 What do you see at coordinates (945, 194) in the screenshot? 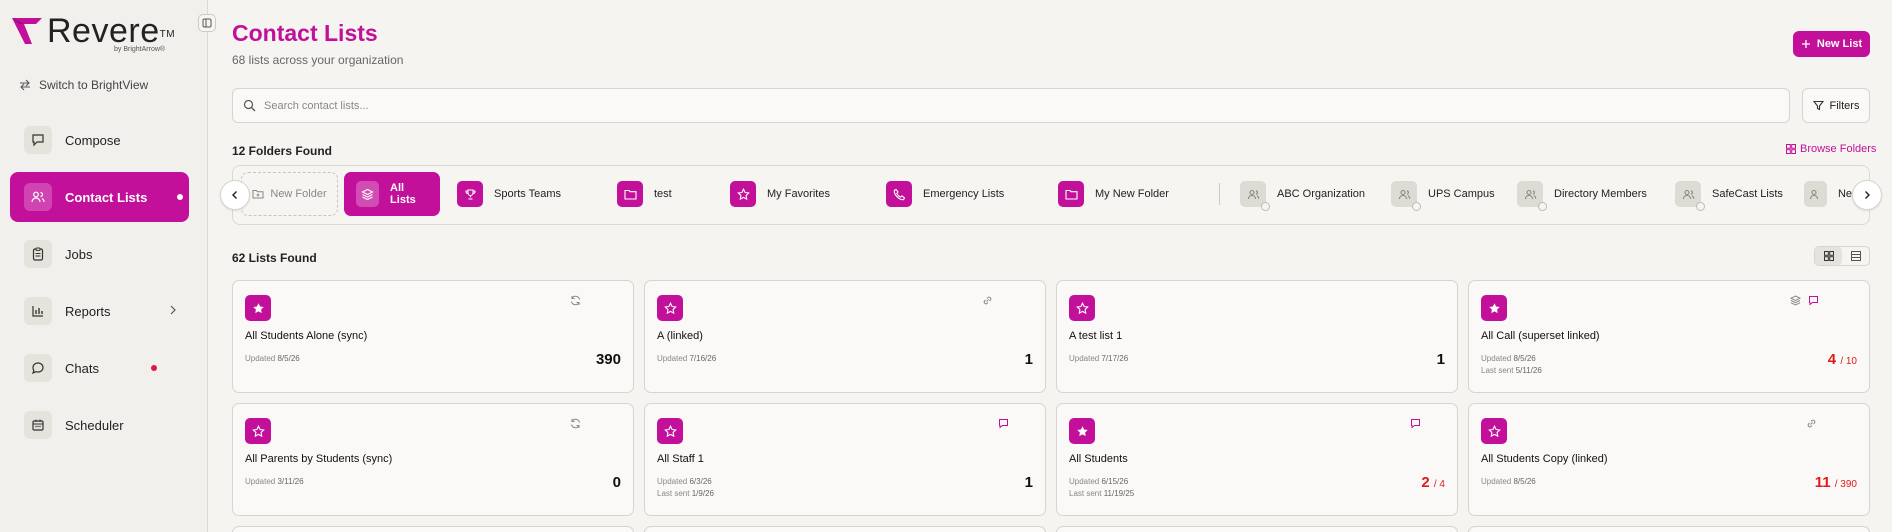
I see `folder-chip-emergency-lists: Emergency Lists` at bounding box center [945, 194].